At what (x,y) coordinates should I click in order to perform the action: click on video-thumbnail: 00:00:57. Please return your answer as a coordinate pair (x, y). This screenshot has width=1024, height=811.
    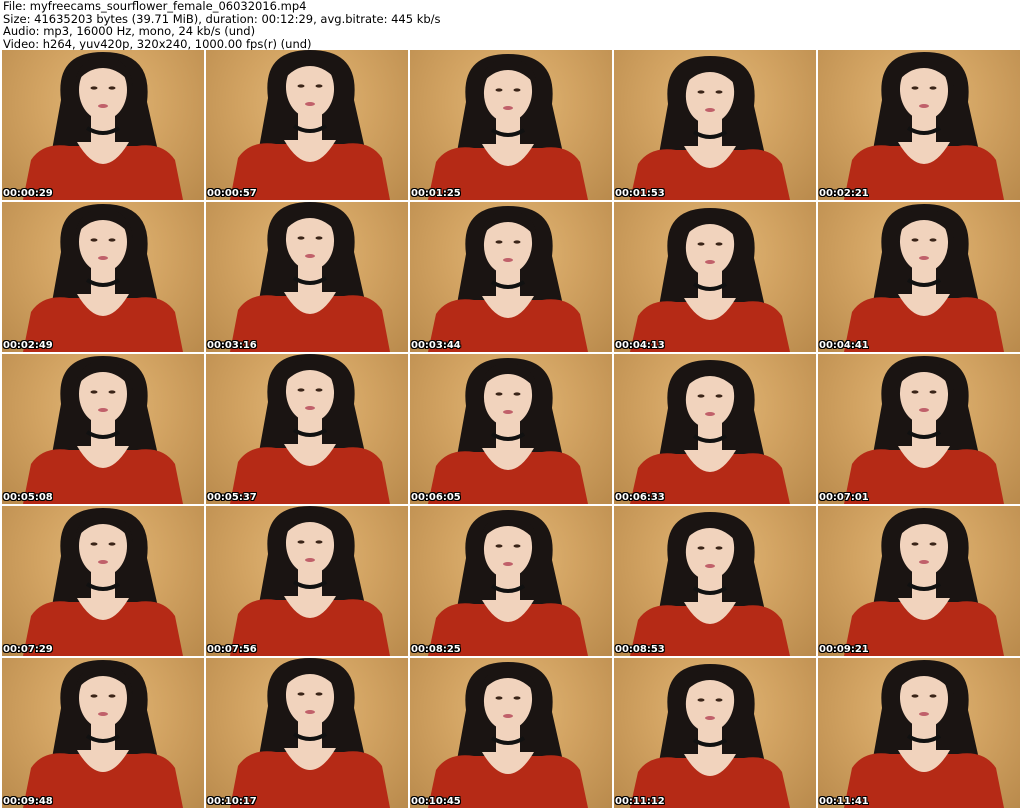
    Looking at the image, I should click on (307, 125).